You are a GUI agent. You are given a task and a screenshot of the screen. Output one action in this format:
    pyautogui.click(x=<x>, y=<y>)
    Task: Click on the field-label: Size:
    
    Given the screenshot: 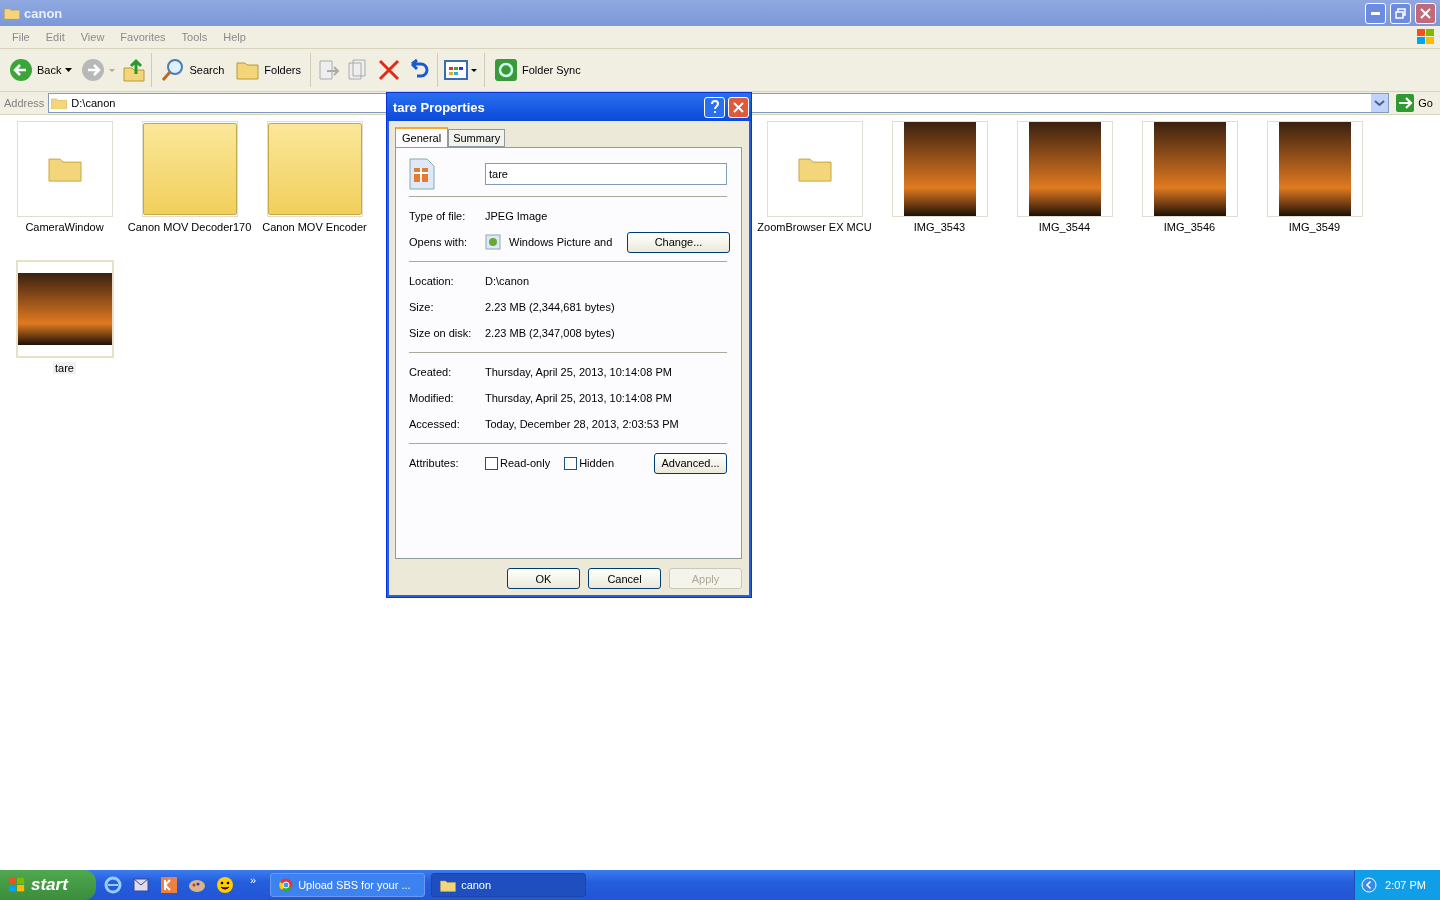 What is the action you would take?
    pyautogui.click(x=422, y=307)
    